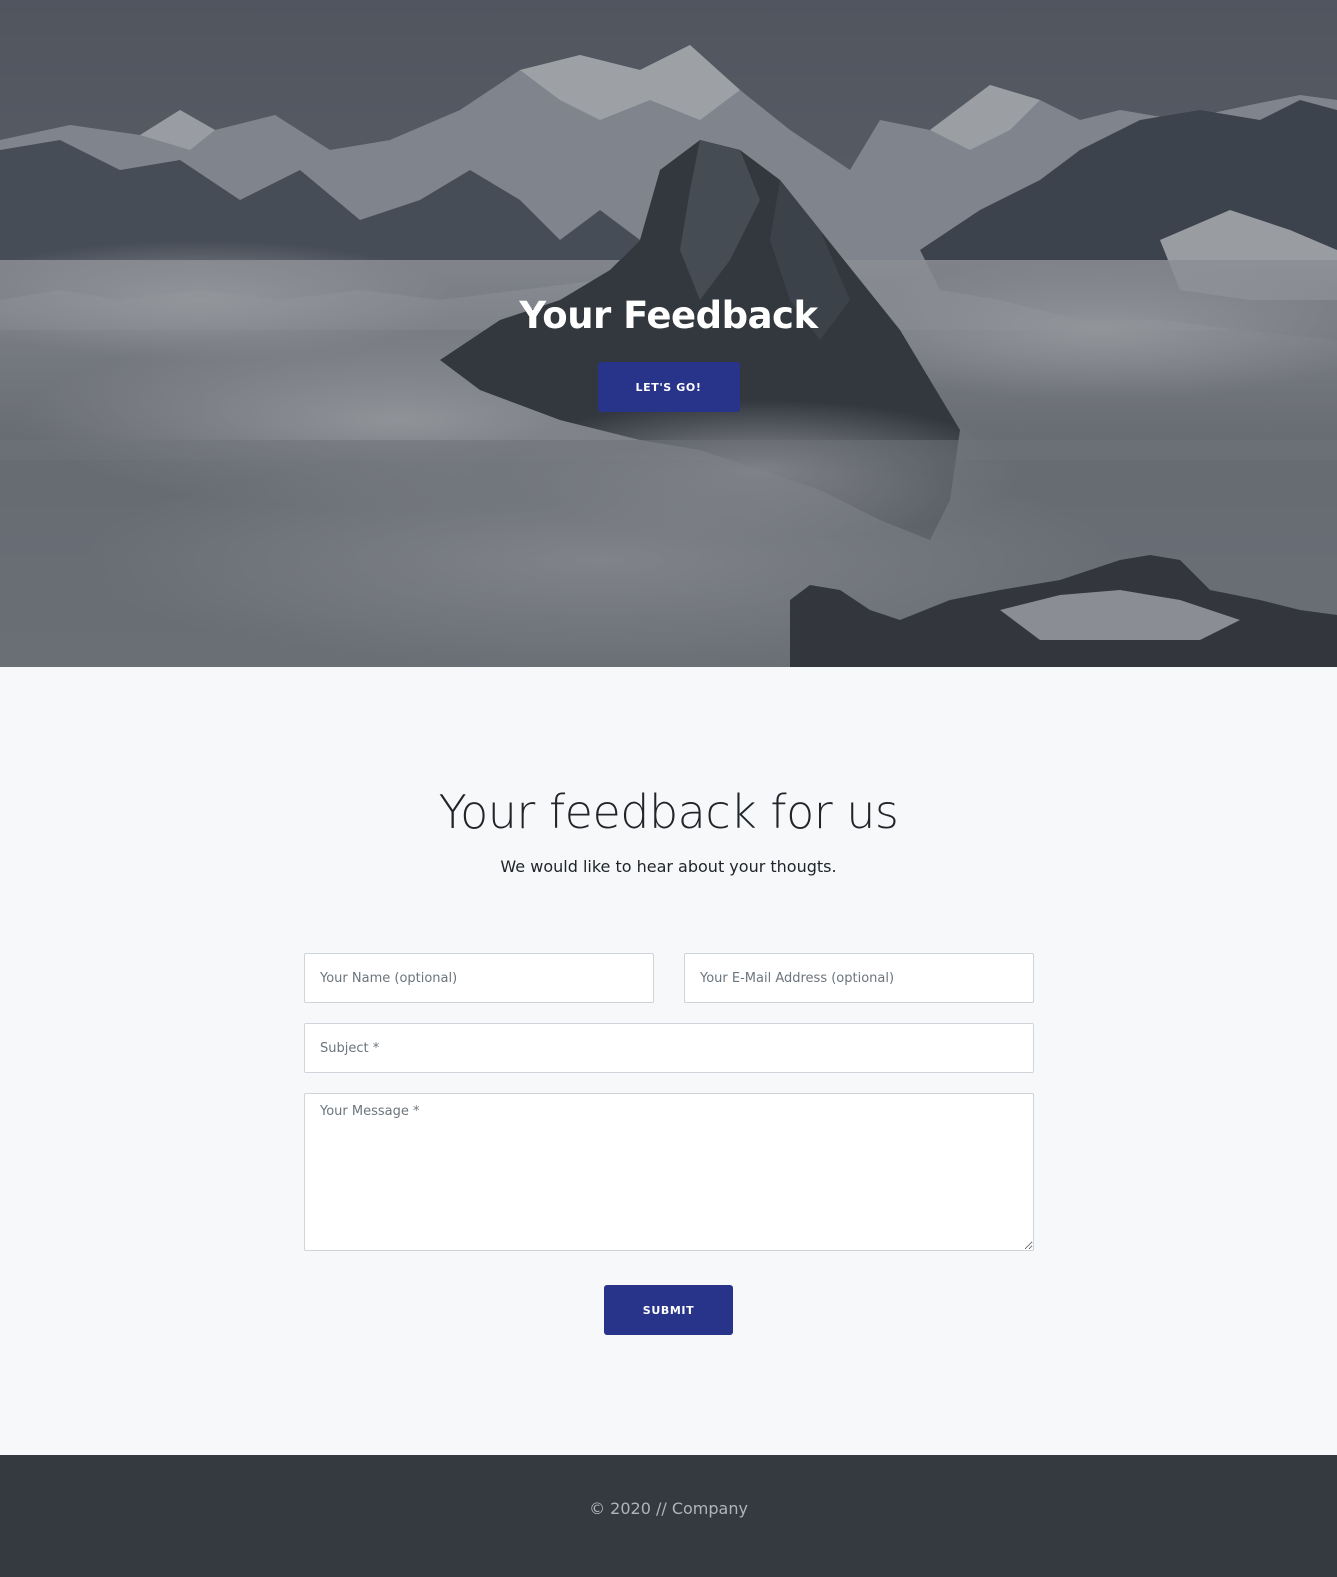 This screenshot has height=1577, width=1337. Describe the element at coordinates (668, 1508) in the screenshot. I see `footer-copyright: © 2020 // Company` at that location.